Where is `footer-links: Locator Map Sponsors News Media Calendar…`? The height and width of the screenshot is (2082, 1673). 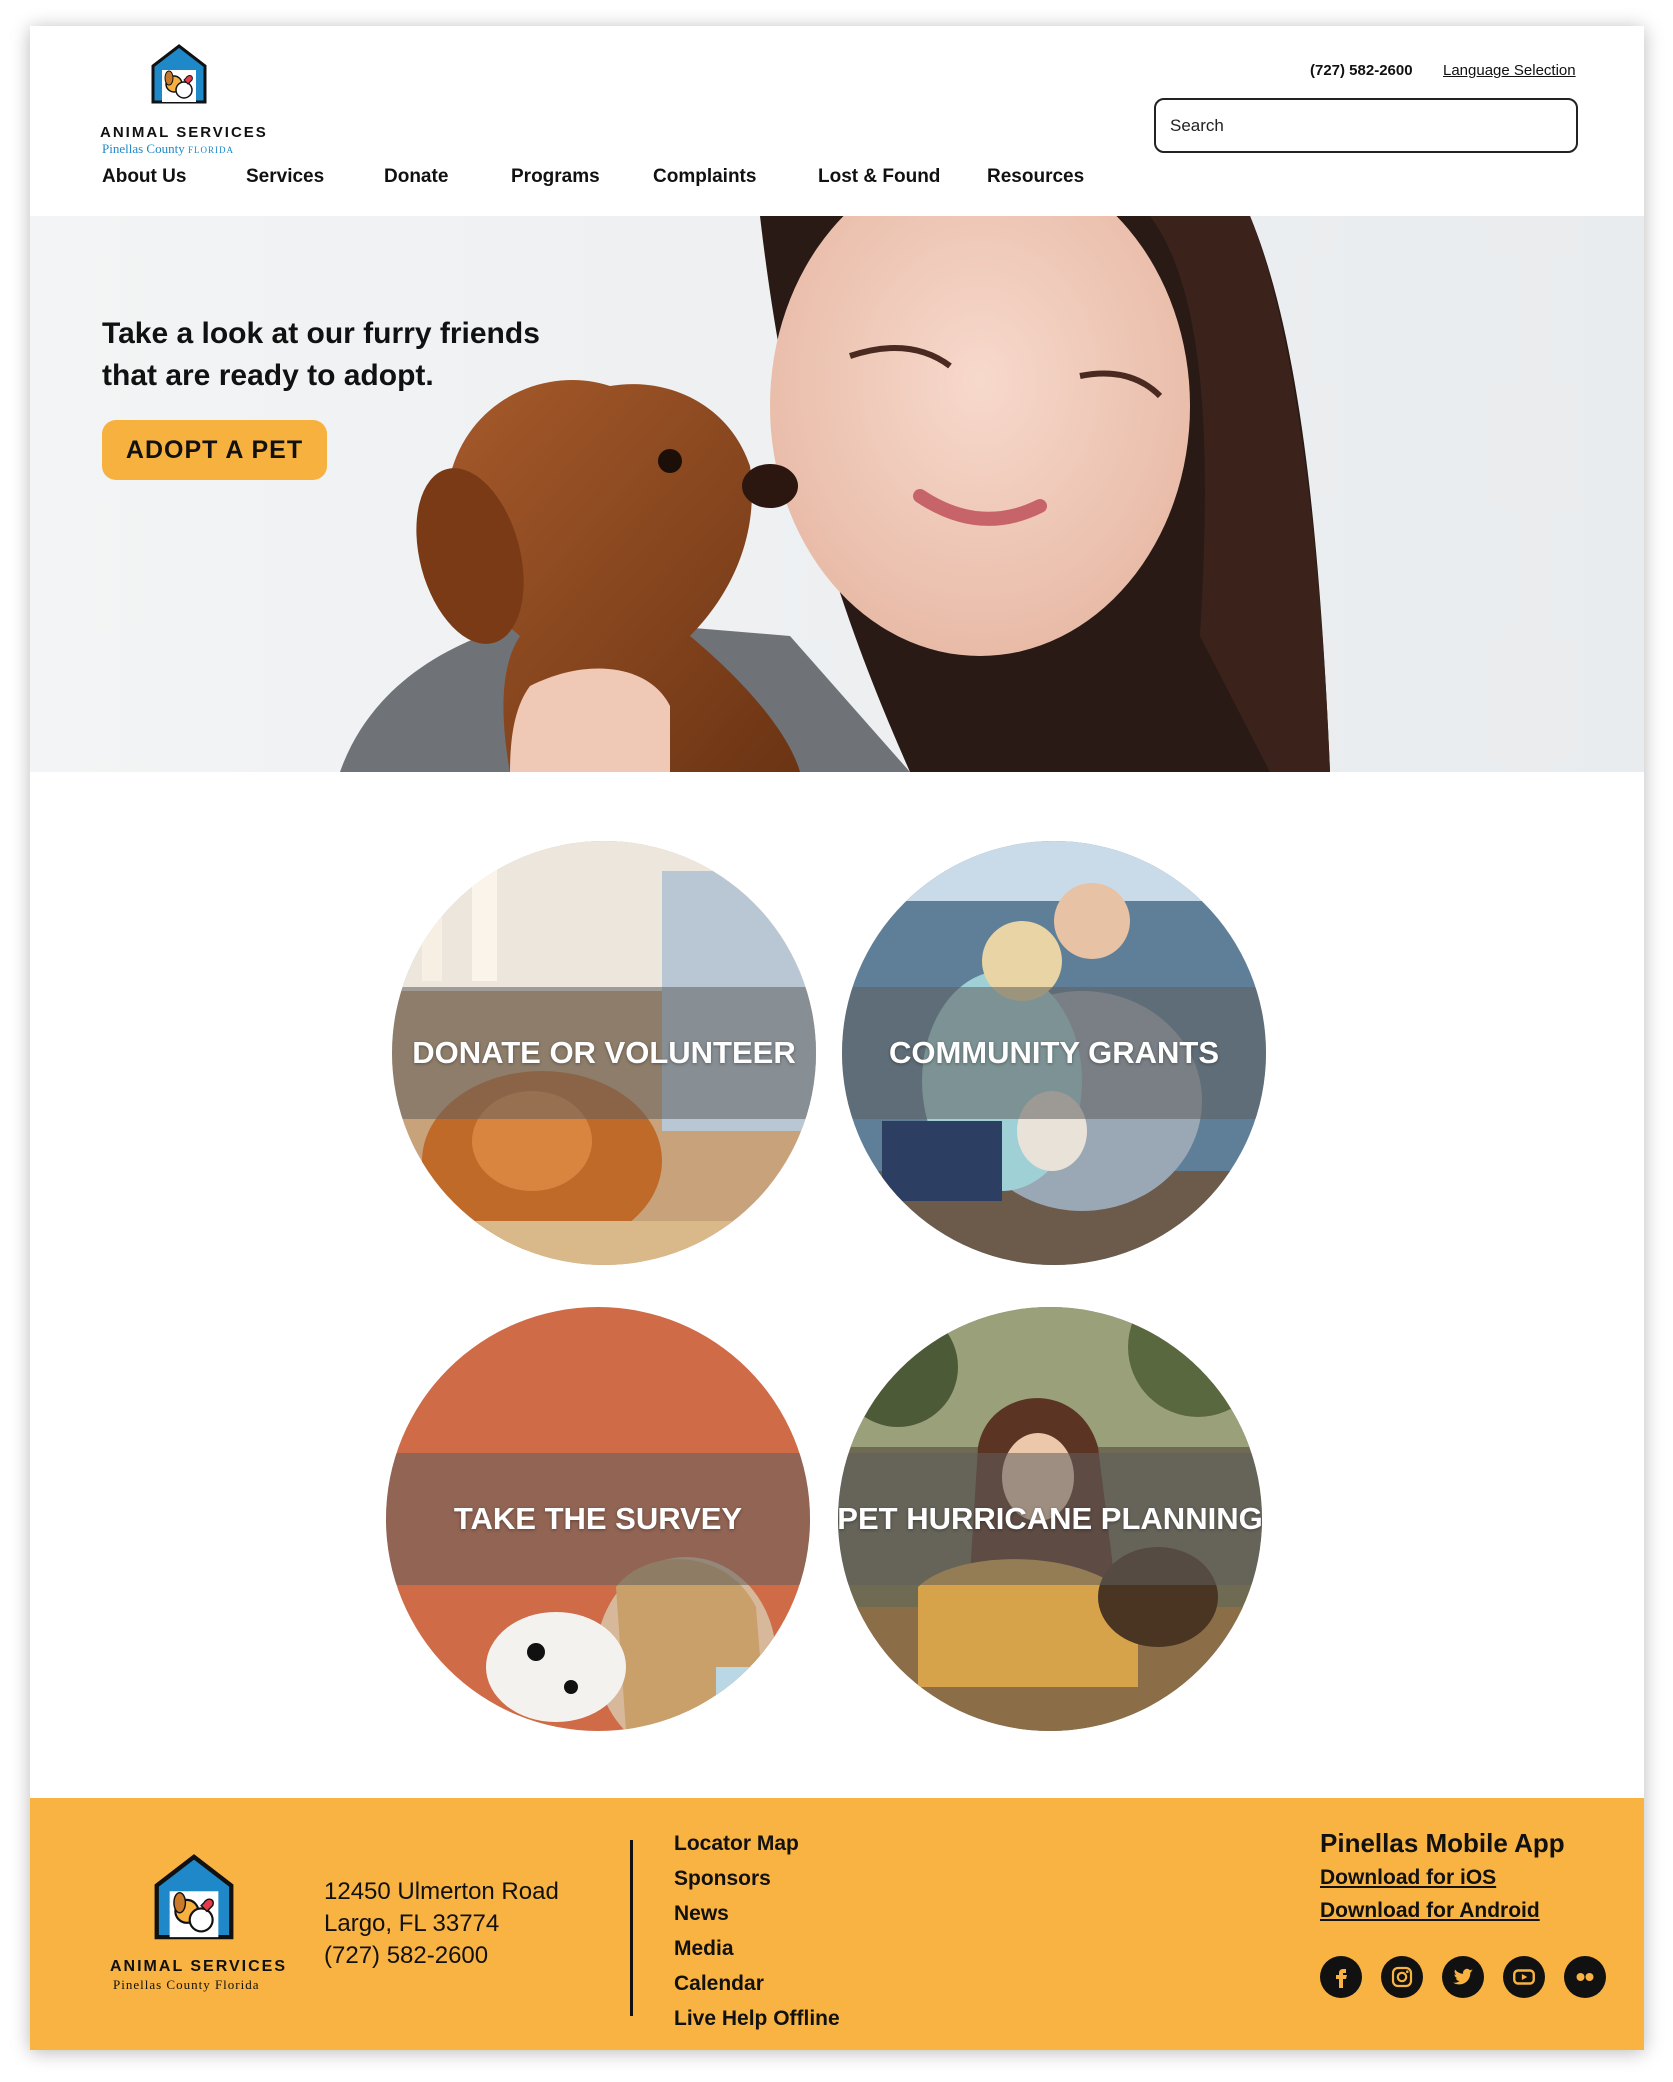 footer-links: Locator Map Sponsors News Media Calendar… is located at coordinates (757, 1931).